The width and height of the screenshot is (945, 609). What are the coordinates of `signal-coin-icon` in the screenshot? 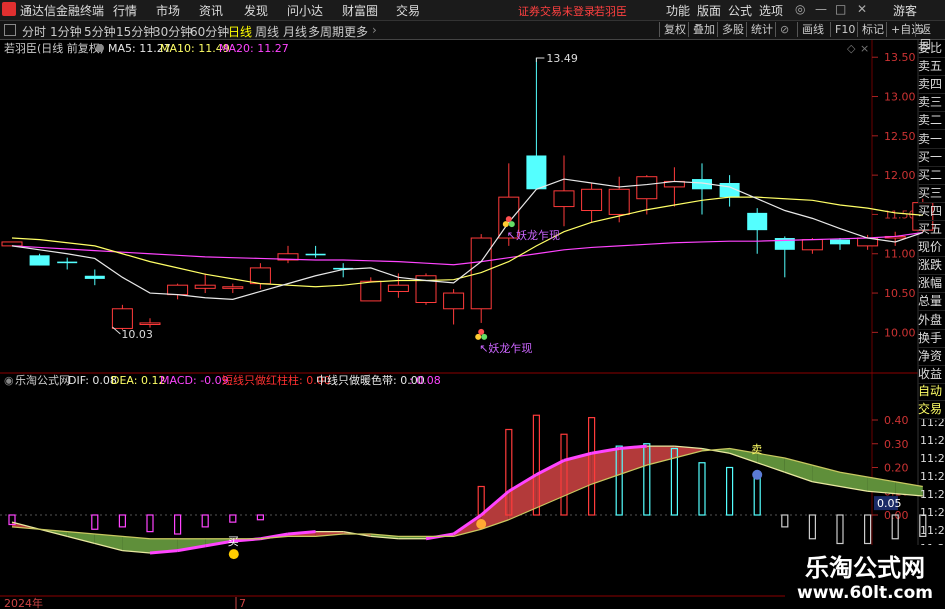 It's located at (481, 524).